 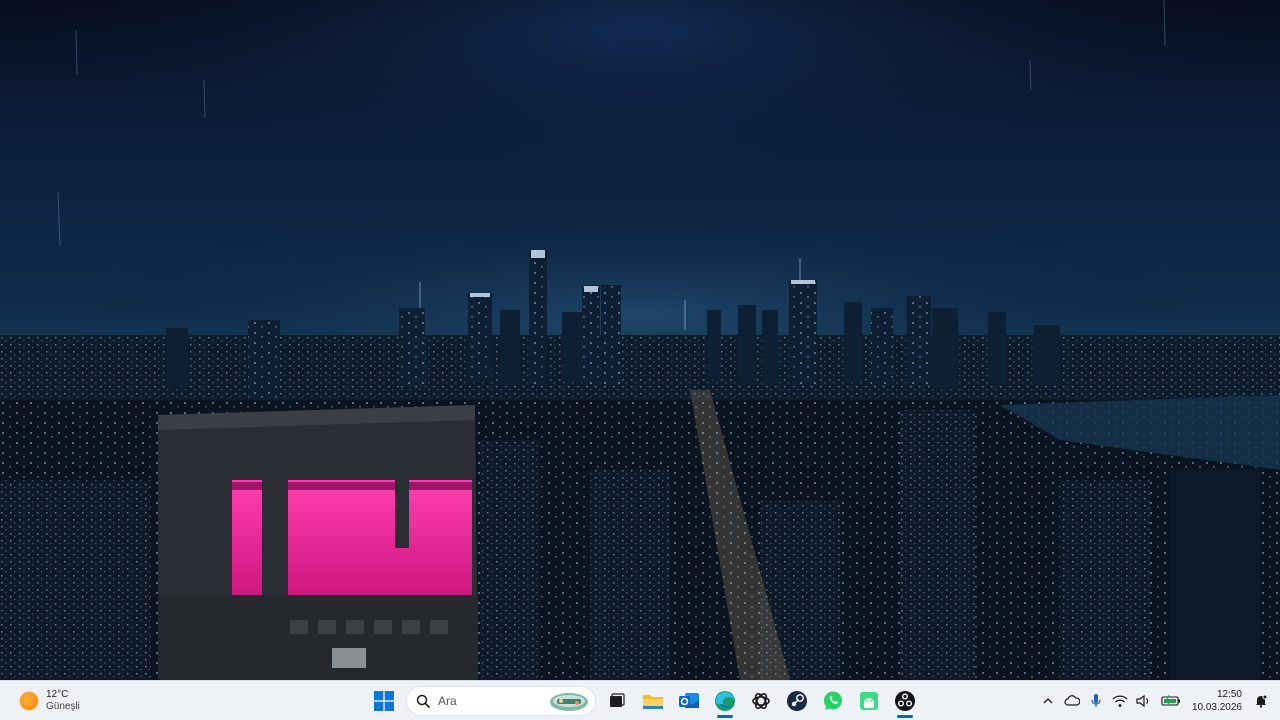 I want to click on battery-button, so click(x=1171, y=701).